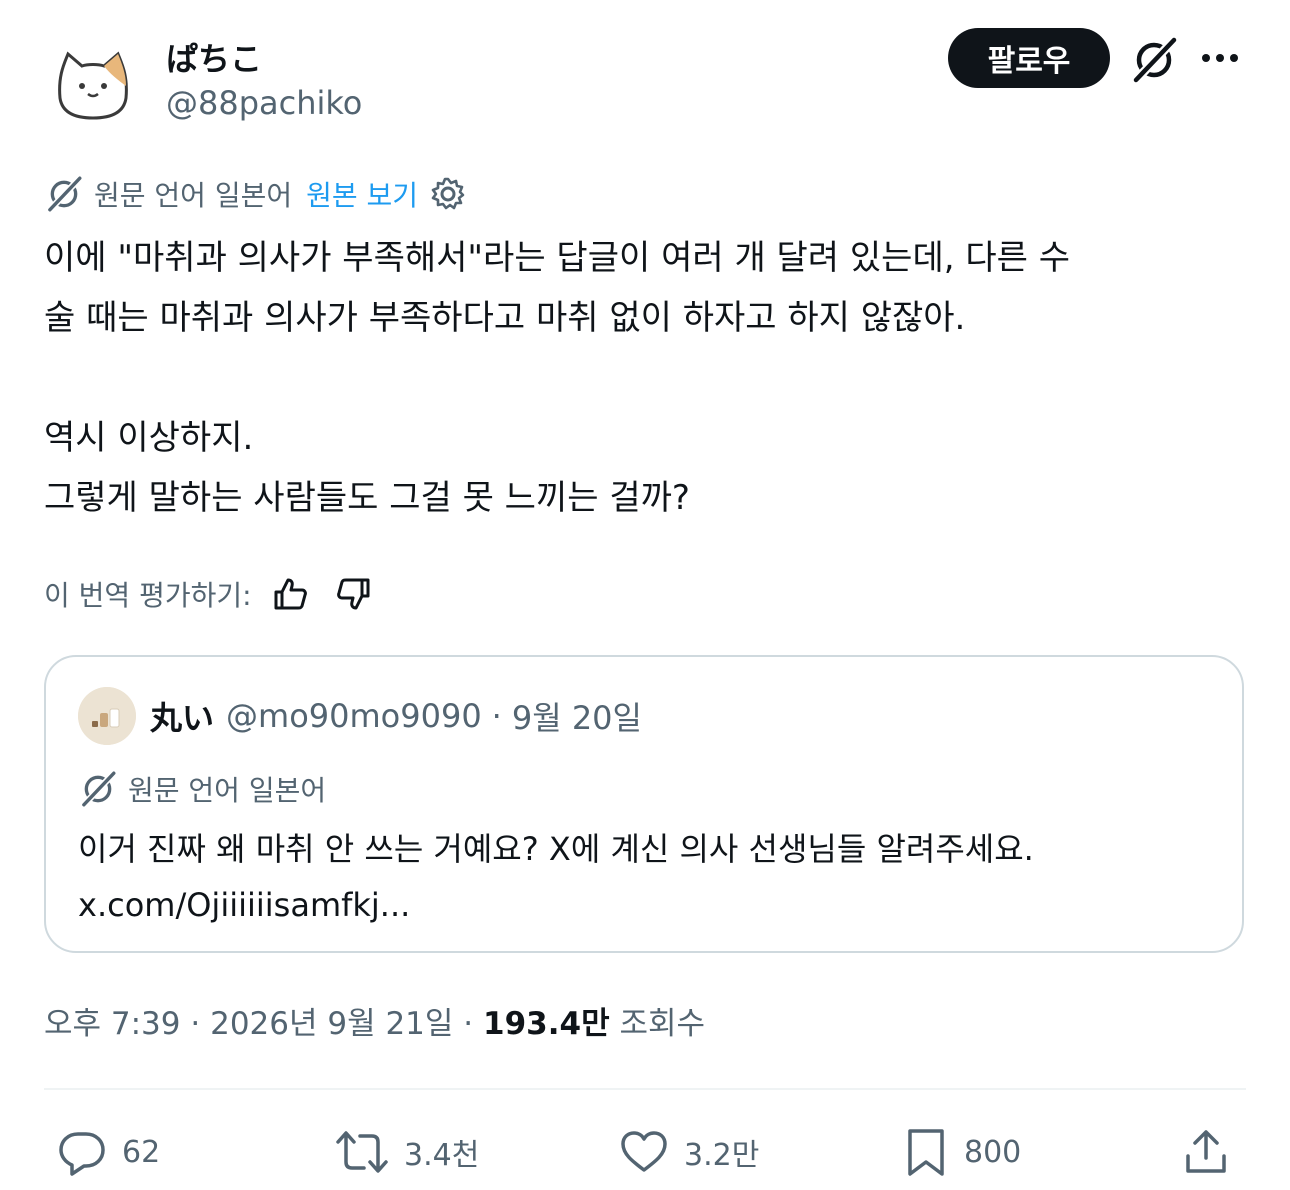  What do you see at coordinates (546, 1024) in the screenshot?
I see `view-count: 193.4만` at bounding box center [546, 1024].